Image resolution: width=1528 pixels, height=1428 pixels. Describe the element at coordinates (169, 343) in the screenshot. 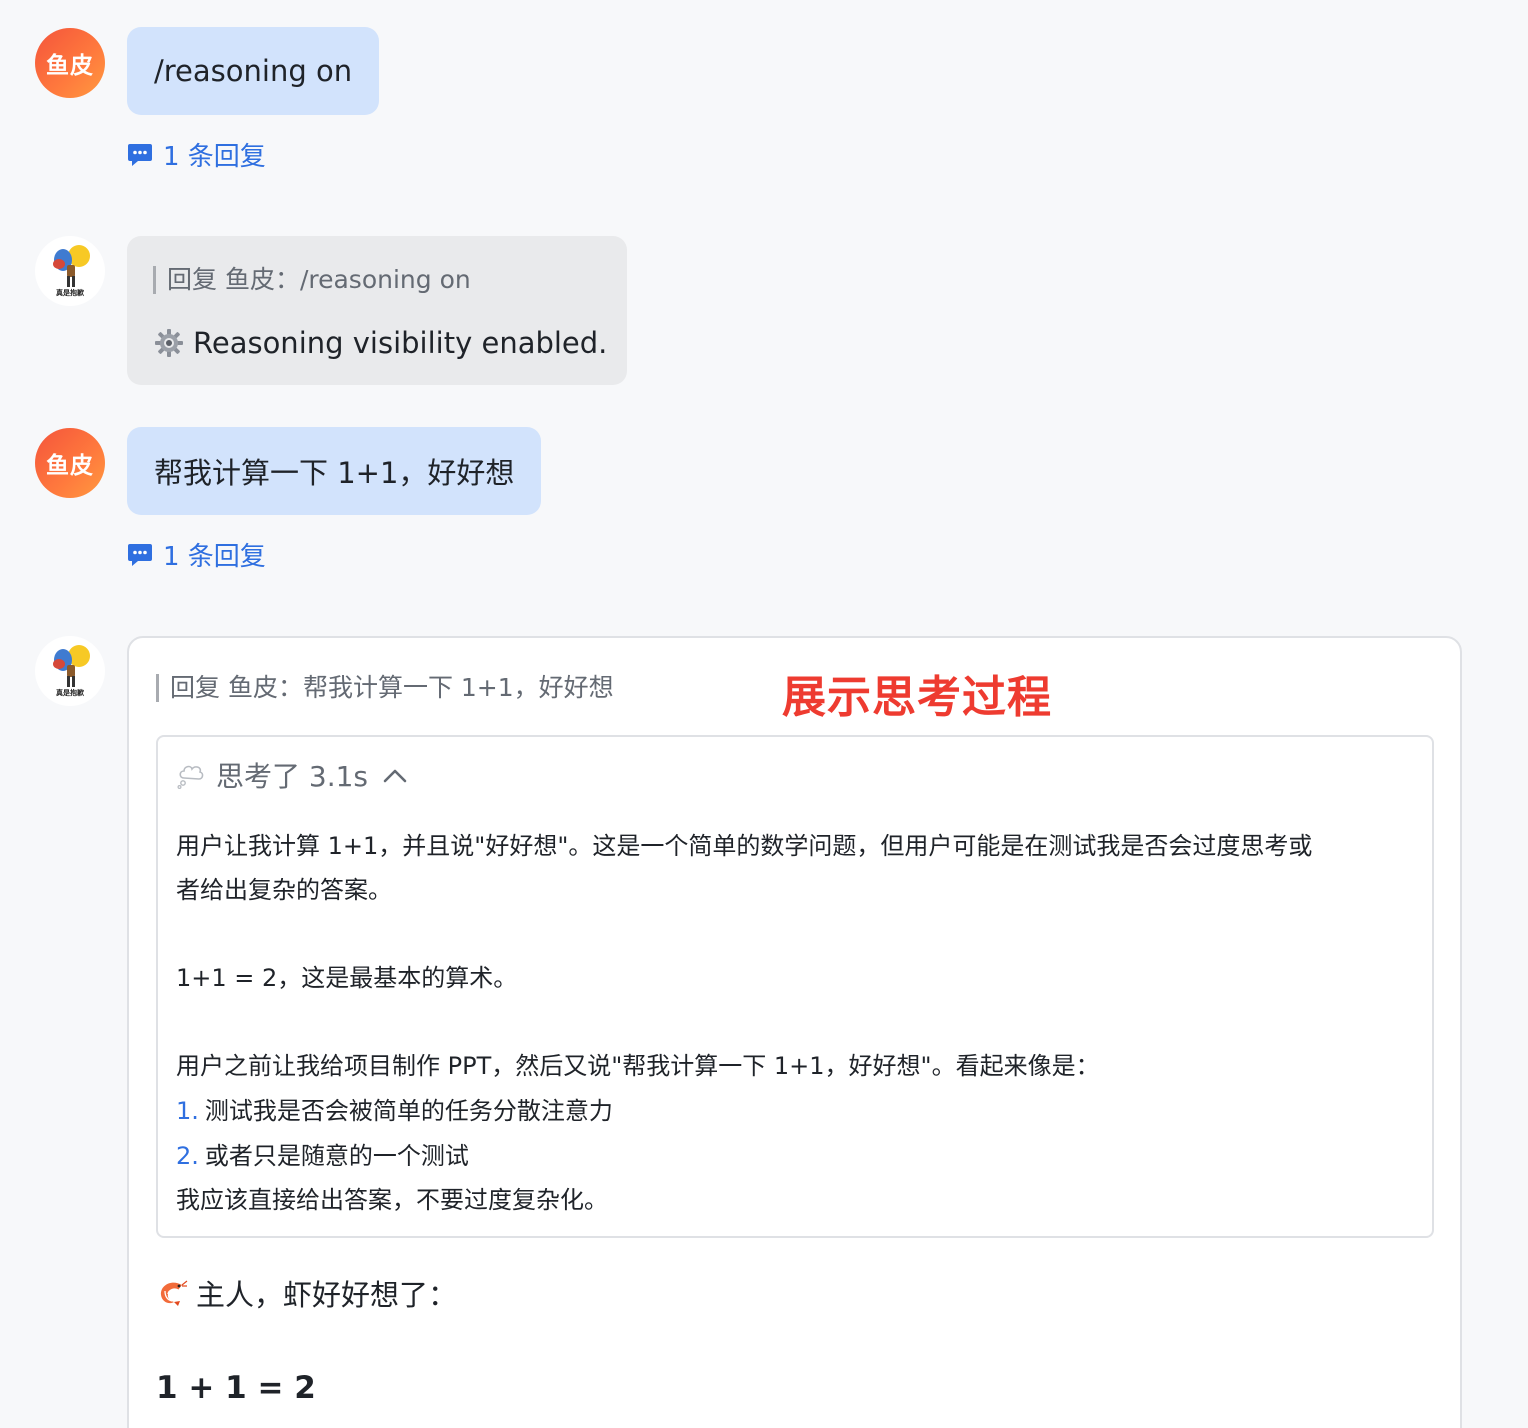

I see `gear-icon` at that location.